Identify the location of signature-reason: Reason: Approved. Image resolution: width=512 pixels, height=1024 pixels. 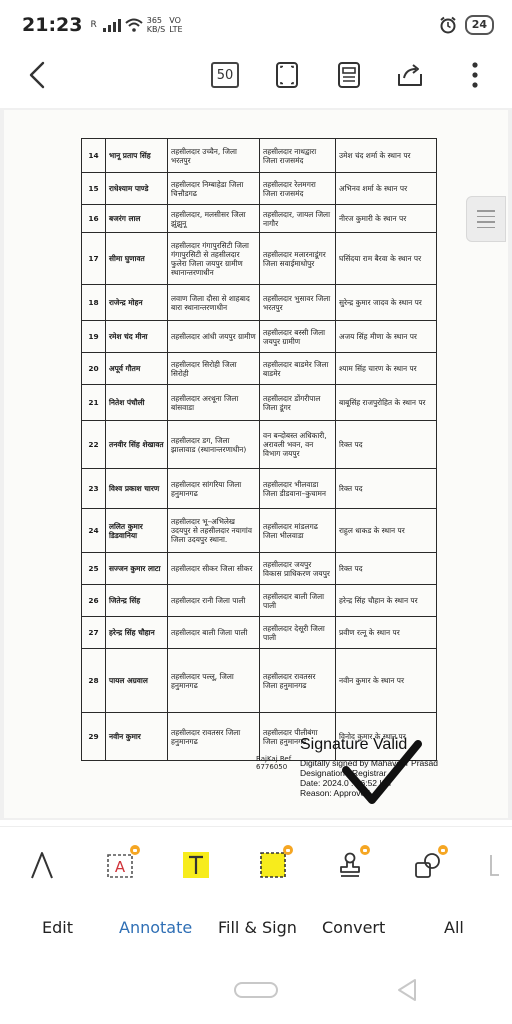
(335, 793).